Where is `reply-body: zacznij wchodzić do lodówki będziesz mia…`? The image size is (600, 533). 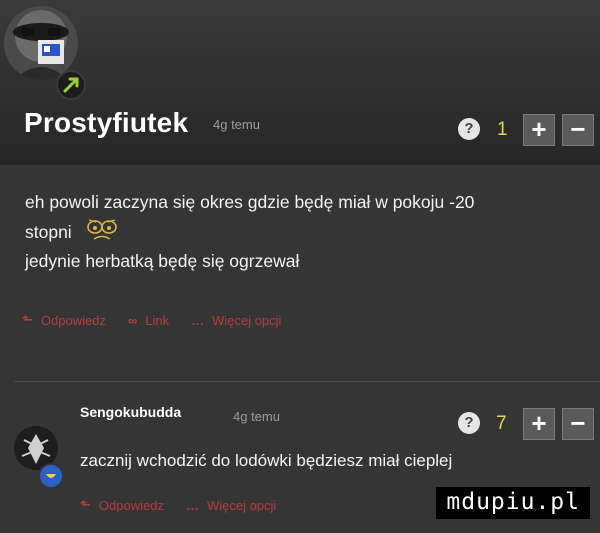
reply-body: zacznij wchodzić do lodówki będziesz mia… is located at coordinates (266, 460).